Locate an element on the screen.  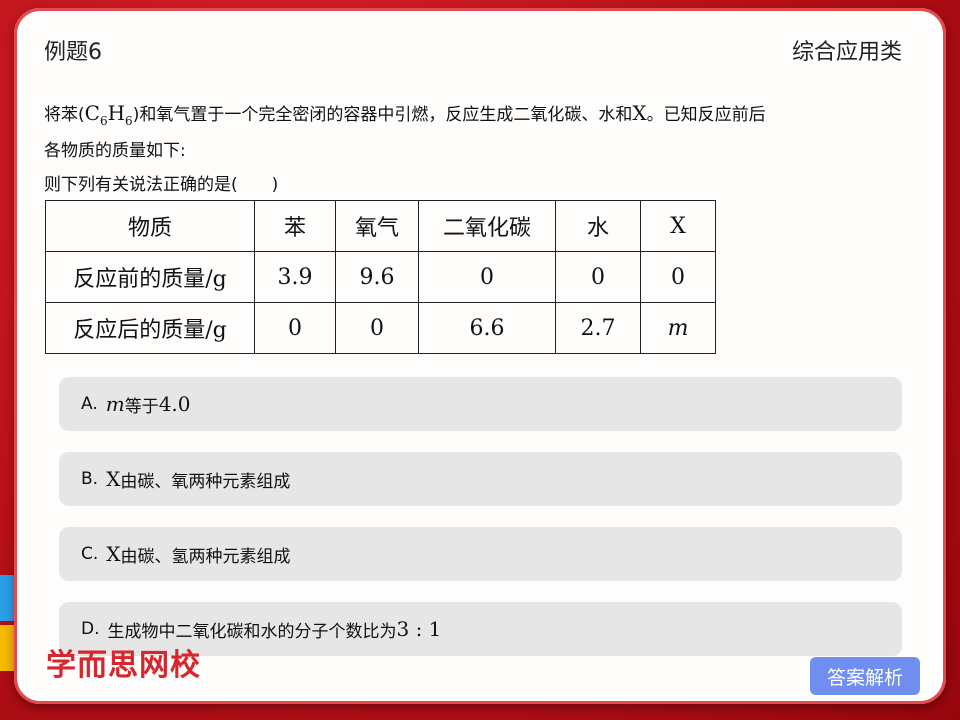
table-cell: 2.7 is located at coordinates (598, 328).